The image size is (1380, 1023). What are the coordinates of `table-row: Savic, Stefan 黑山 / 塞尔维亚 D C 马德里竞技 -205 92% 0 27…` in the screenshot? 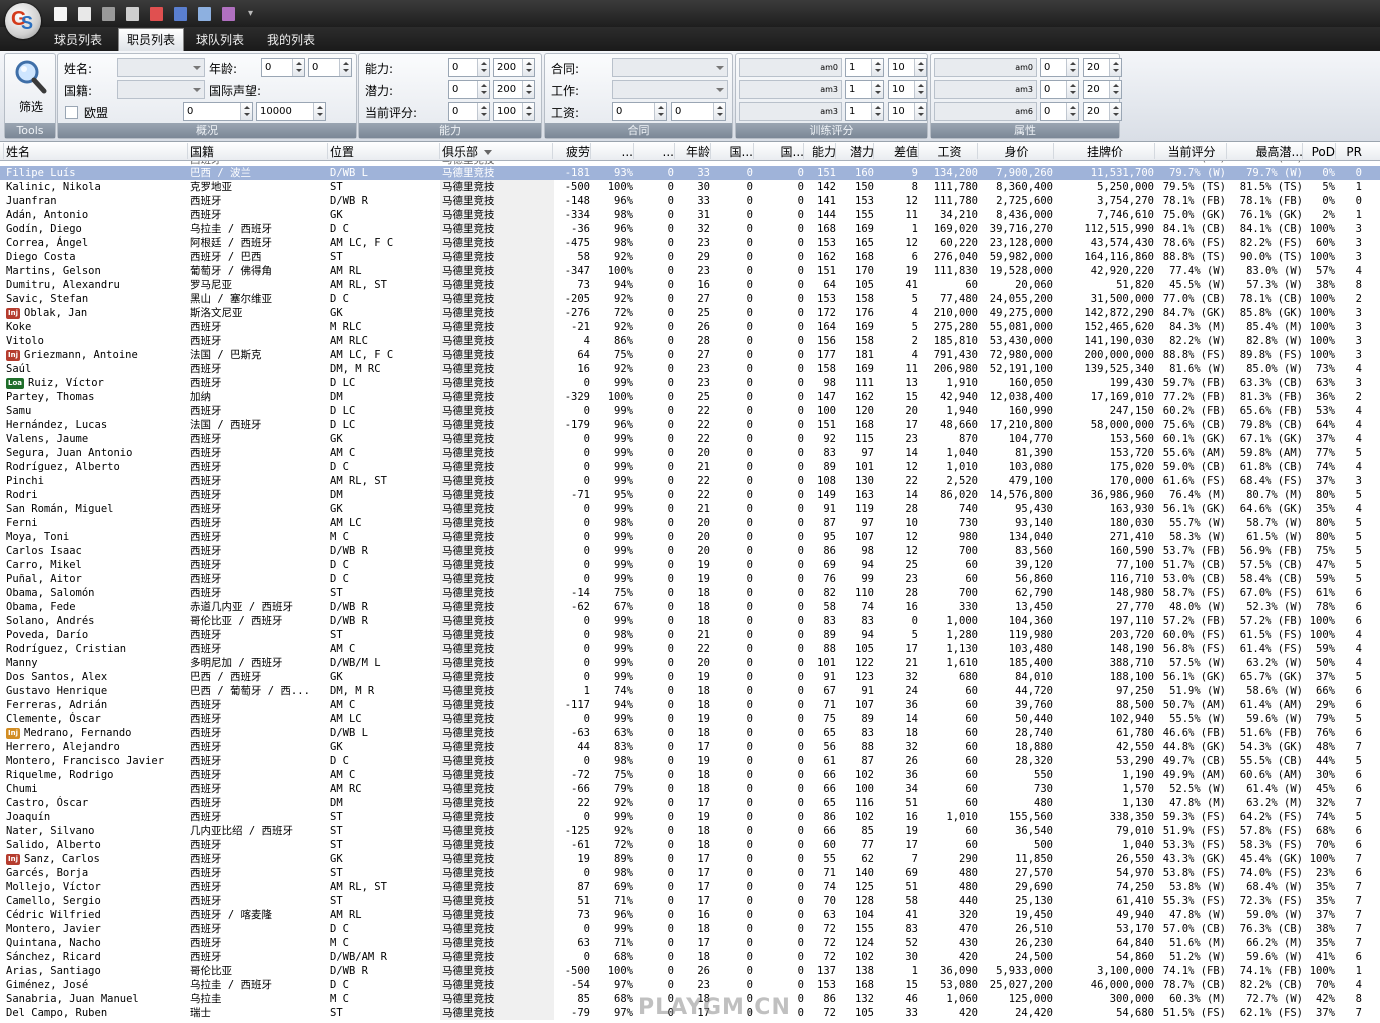 It's located at (690, 299).